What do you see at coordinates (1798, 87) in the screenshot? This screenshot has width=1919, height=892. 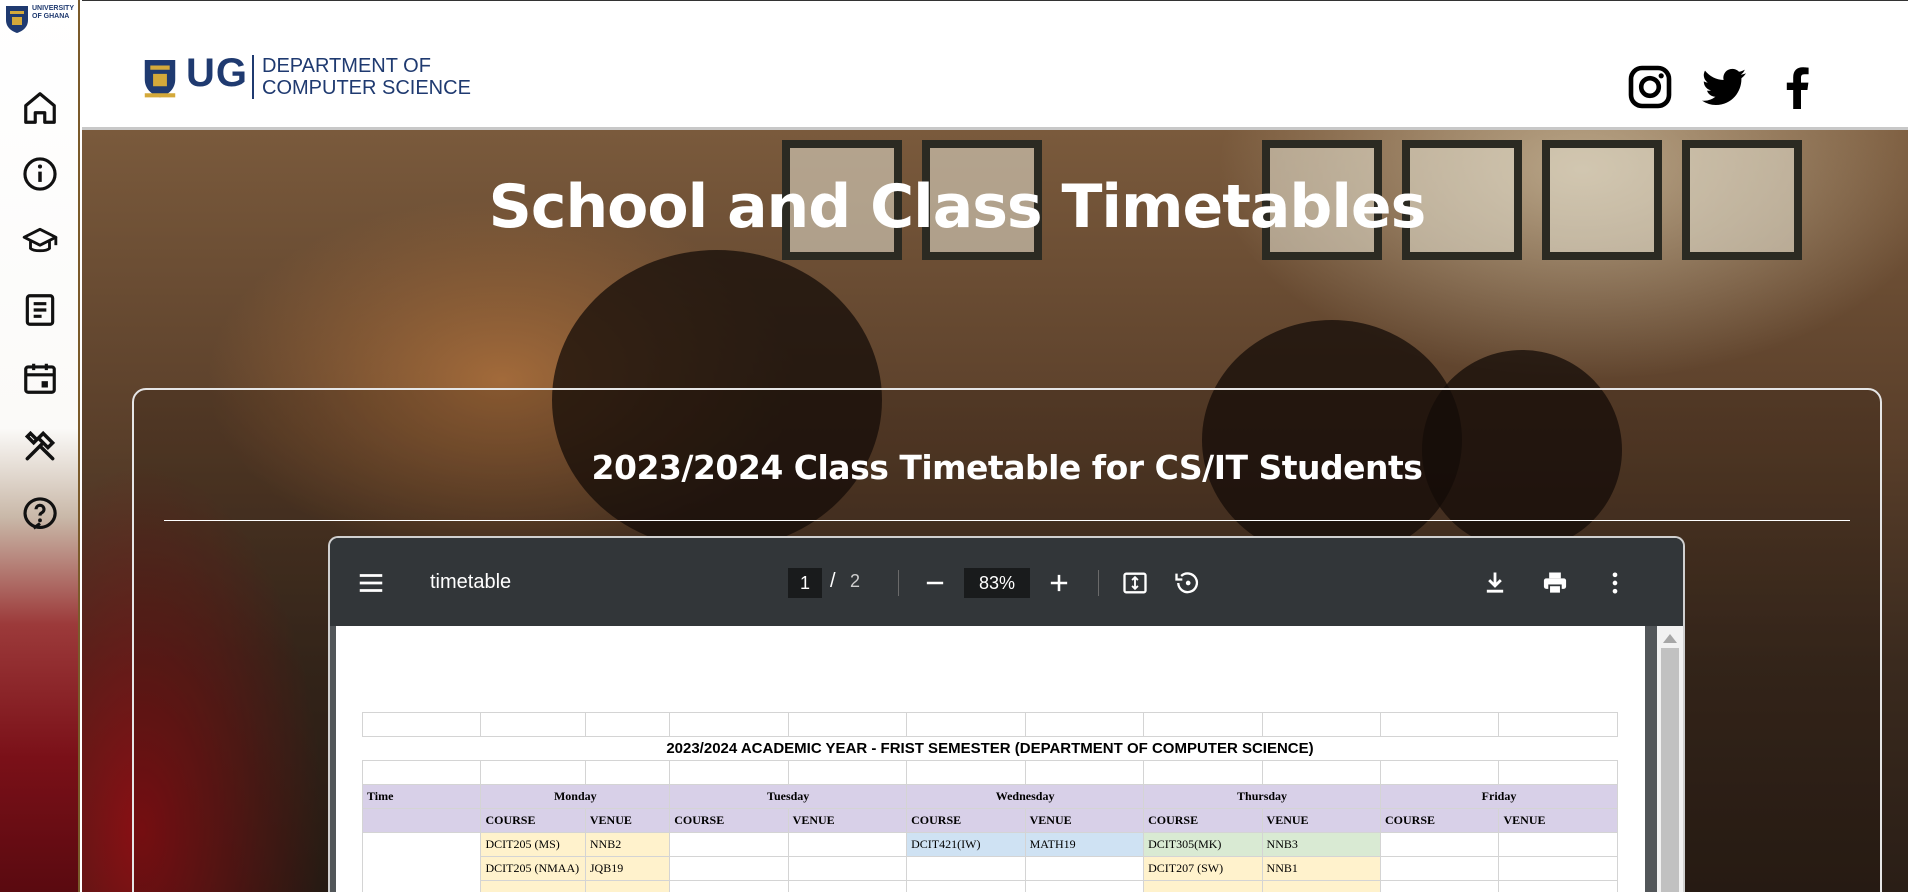 I see `facebook-link` at bounding box center [1798, 87].